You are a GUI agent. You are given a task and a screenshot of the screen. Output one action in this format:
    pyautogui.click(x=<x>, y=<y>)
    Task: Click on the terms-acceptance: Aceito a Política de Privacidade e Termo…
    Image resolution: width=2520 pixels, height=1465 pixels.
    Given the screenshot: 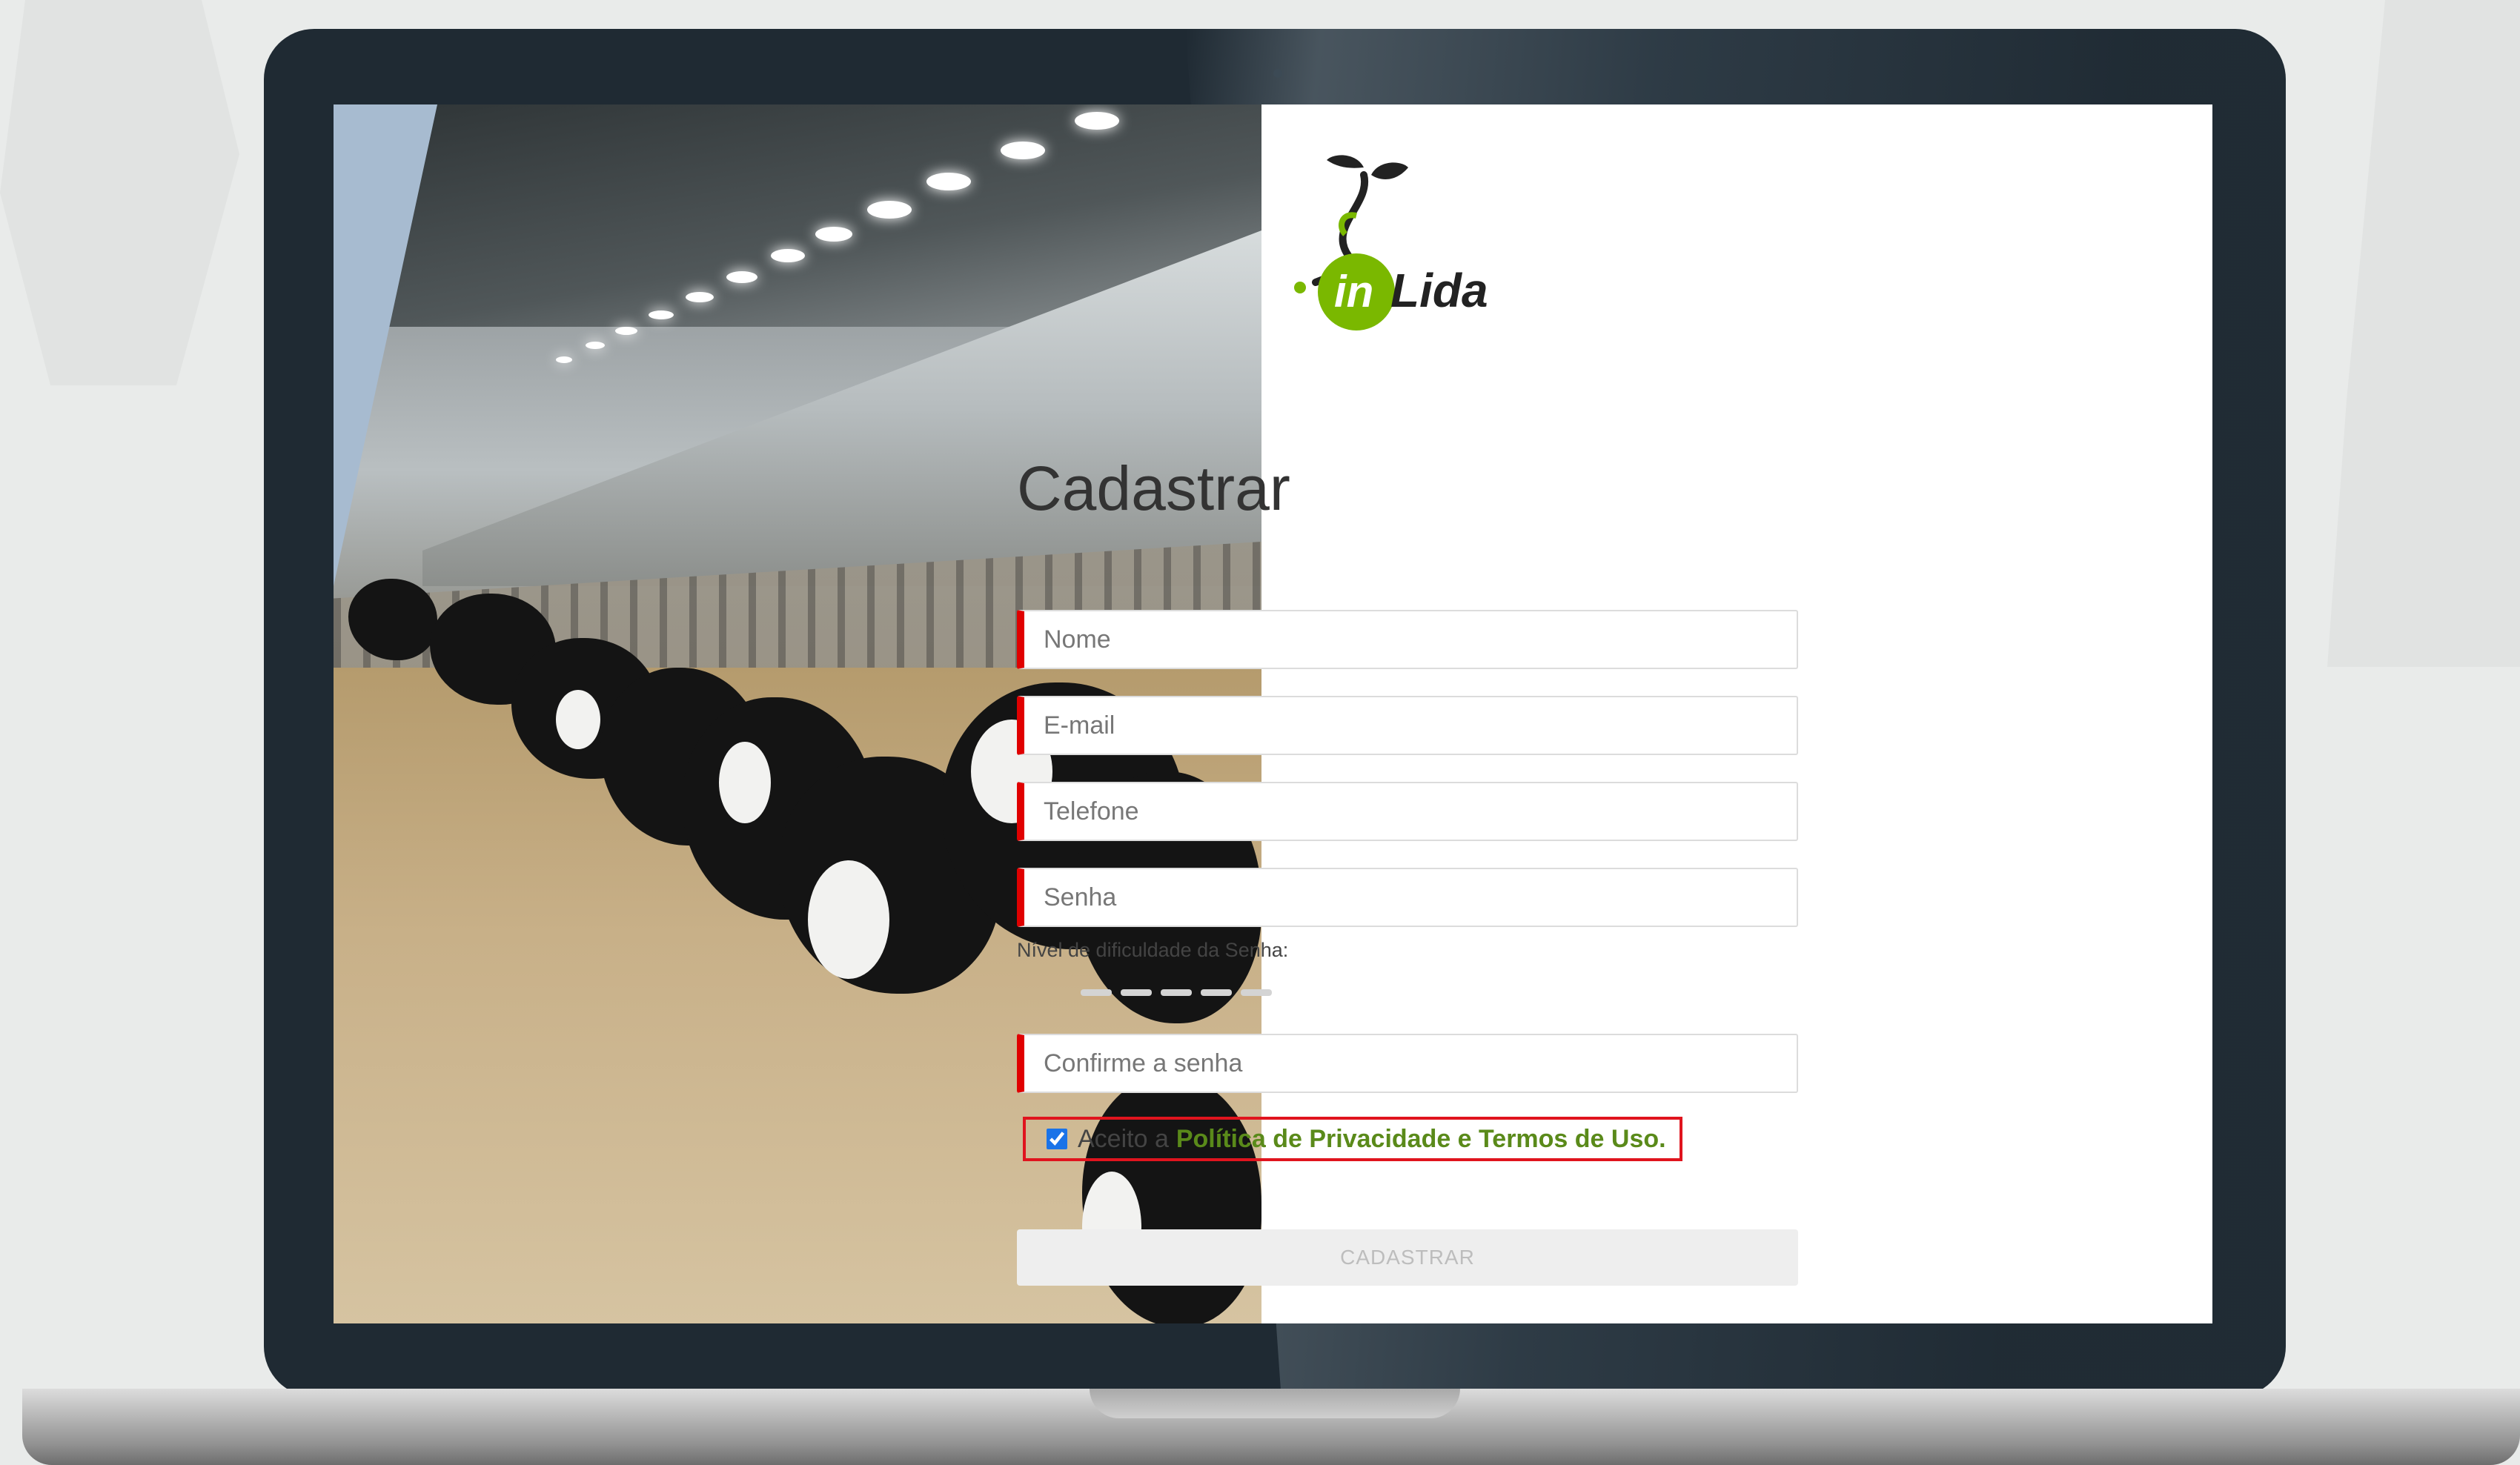 What is the action you would take?
    pyautogui.click(x=1353, y=1139)
    